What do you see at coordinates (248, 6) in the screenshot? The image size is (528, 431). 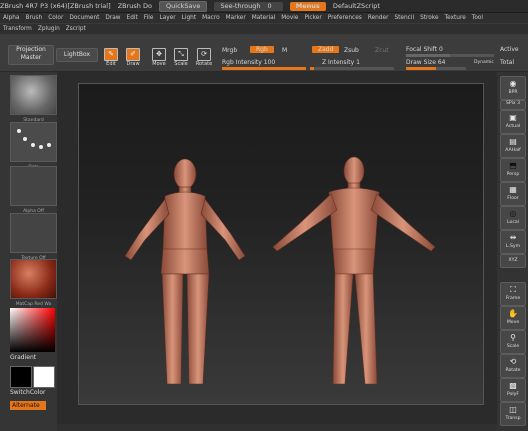 I see `see-through-slider: See-through 0` at bounding box center [248, 6].